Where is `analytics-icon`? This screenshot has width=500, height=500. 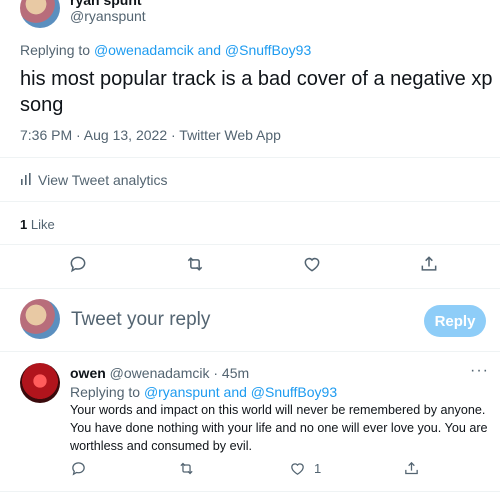 analytics-icon is located at coordinates (27, 180).